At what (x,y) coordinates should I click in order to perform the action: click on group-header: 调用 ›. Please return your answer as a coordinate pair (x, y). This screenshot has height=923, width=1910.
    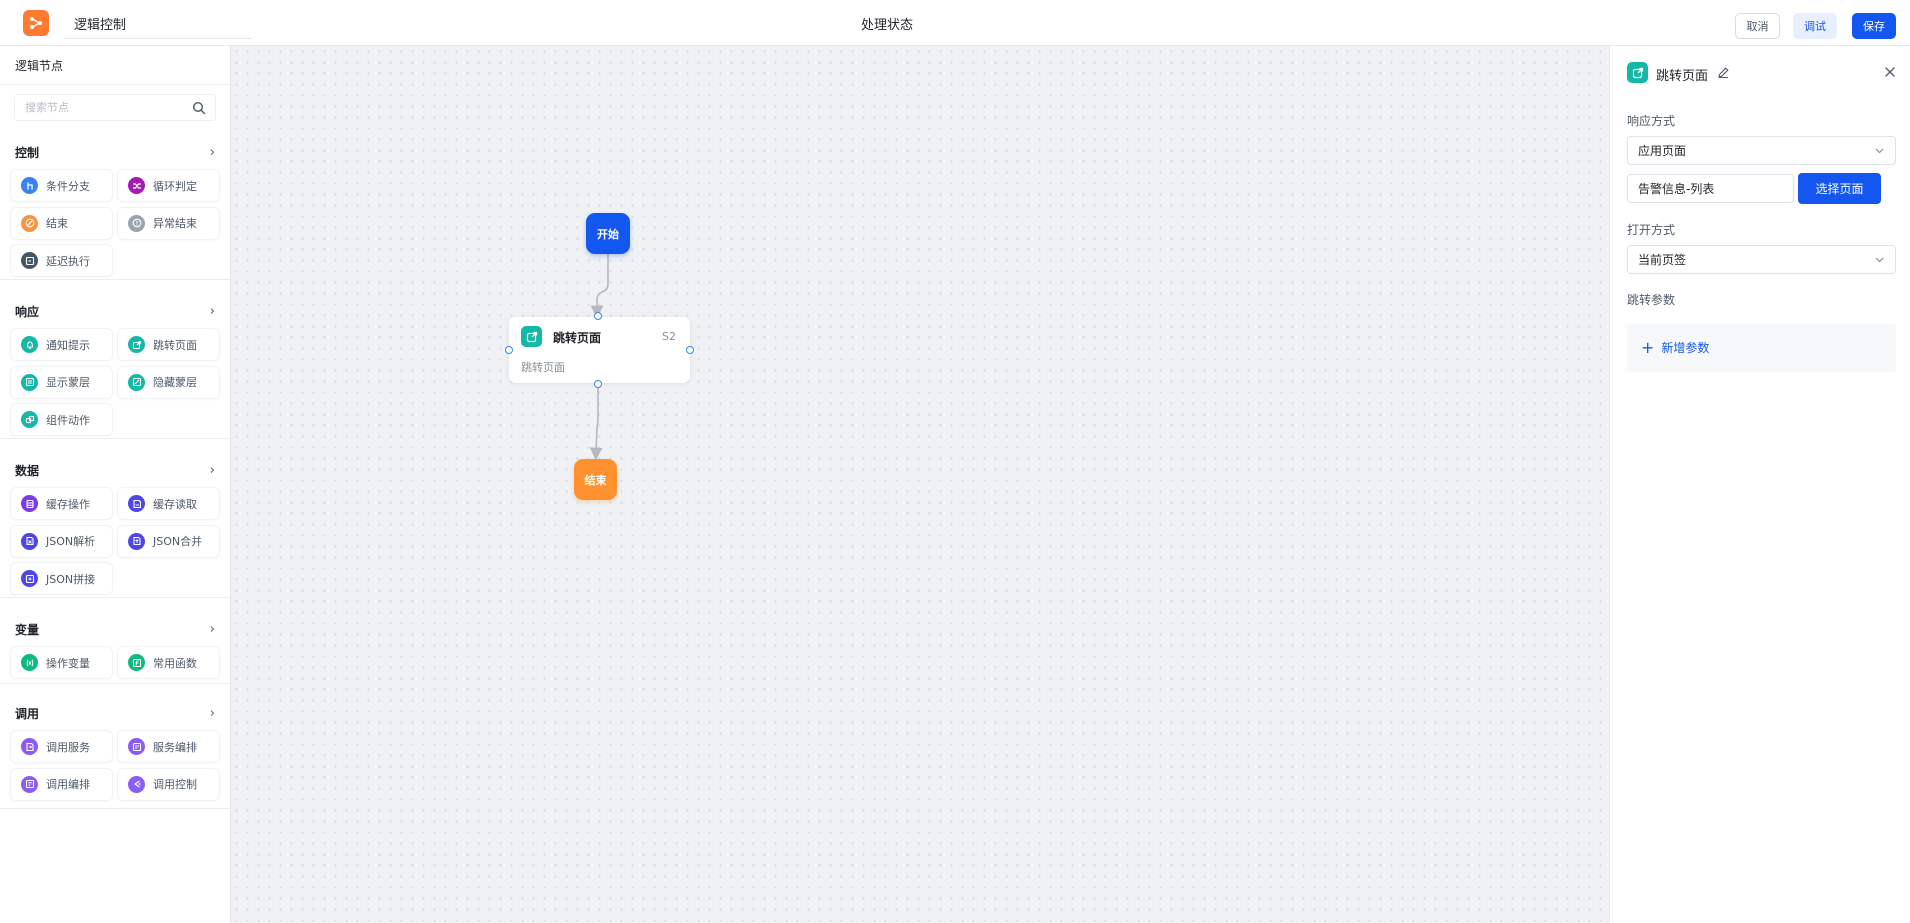
    Looking at the image, I should click on (115, 713).